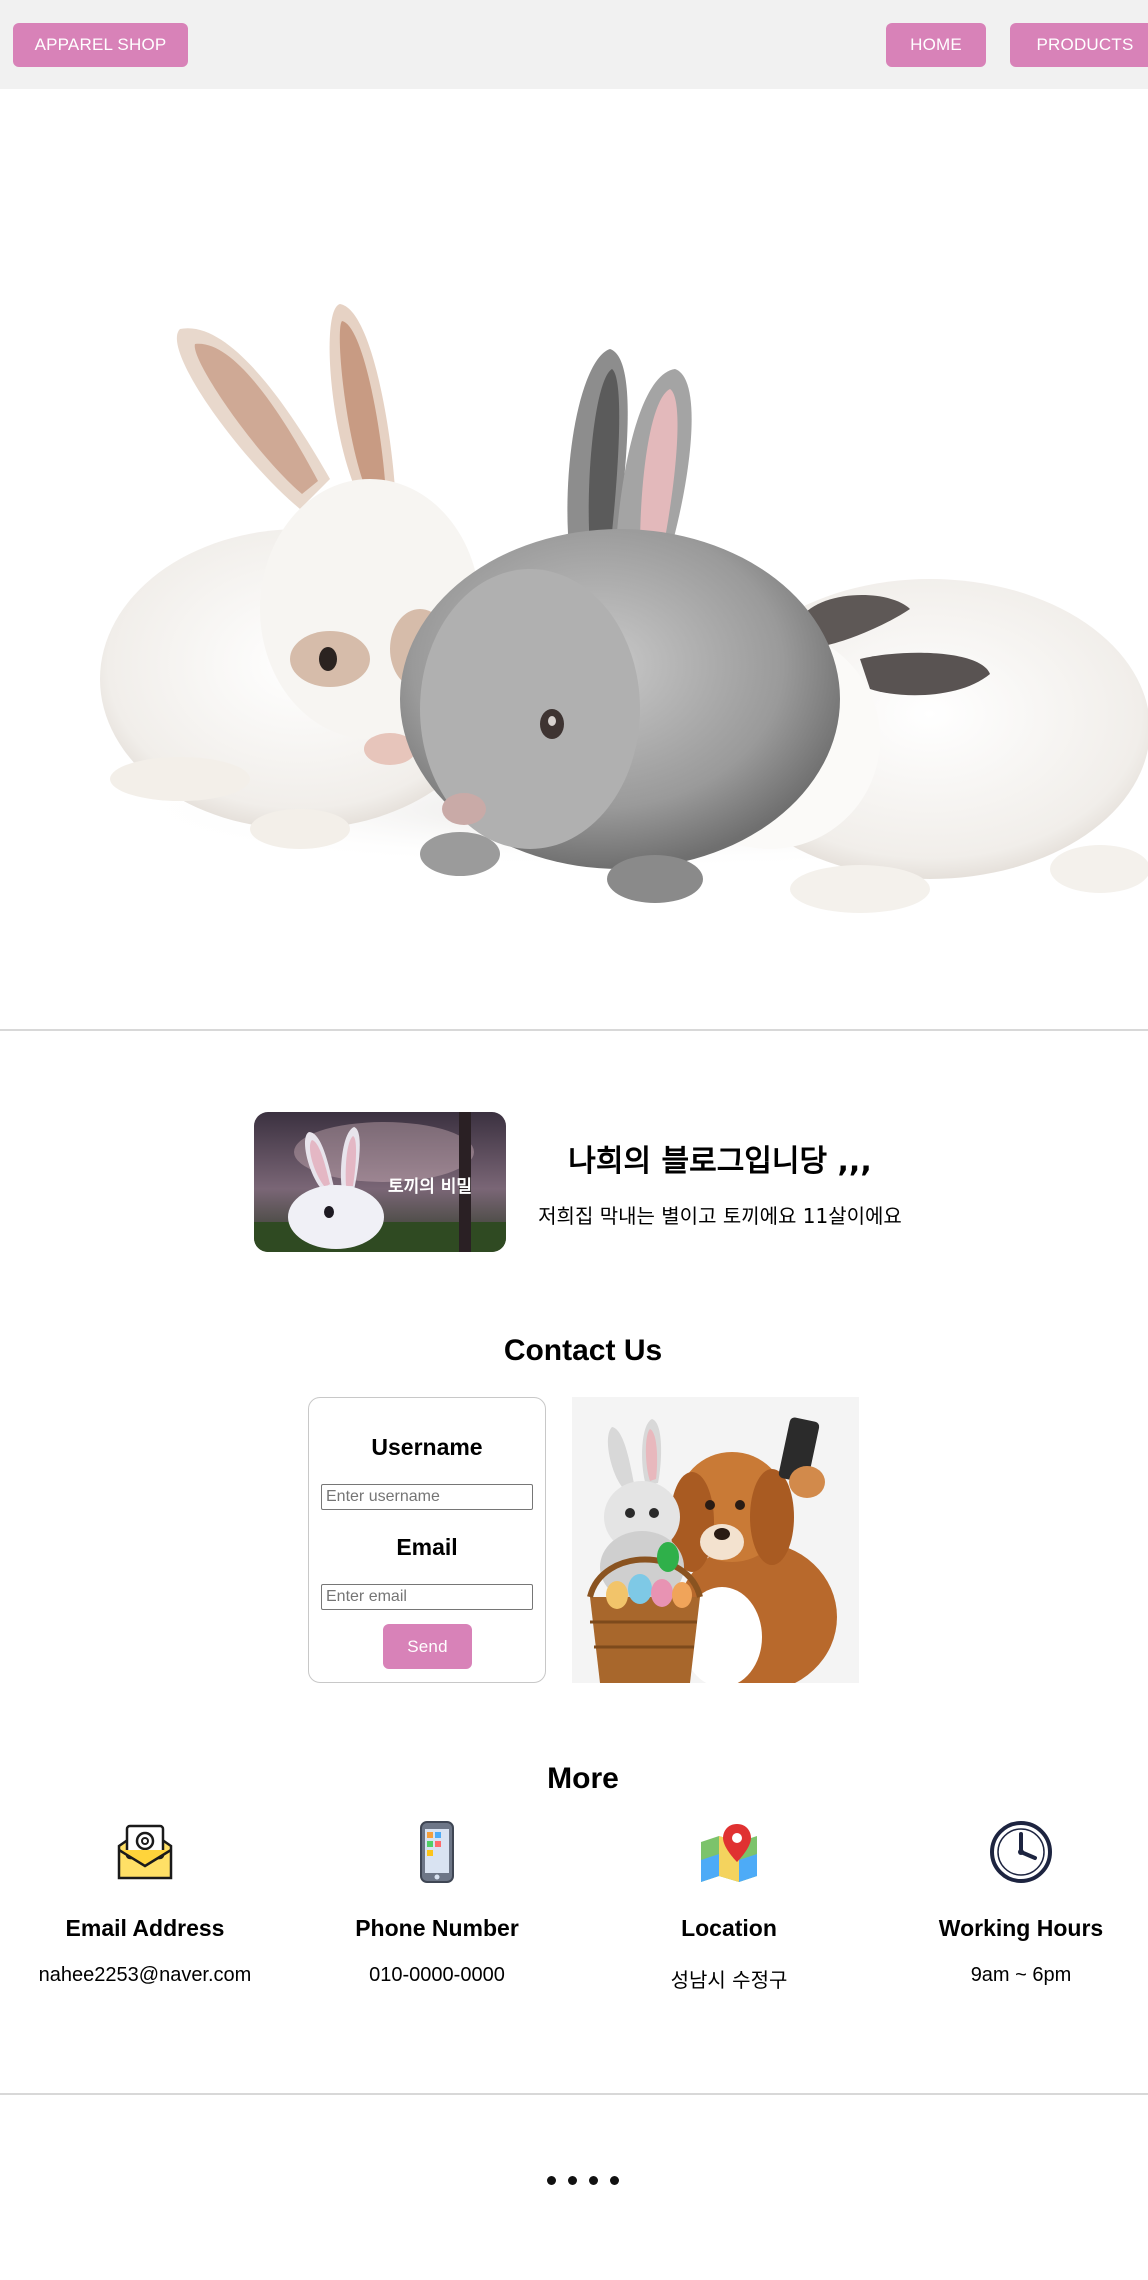 This screenshot has height=2280, width=1148. I want to click on contact-form: Username Email Send, so click(427, 1540).